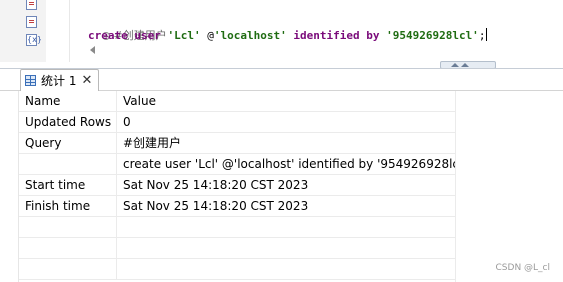 The height and width of the screenshot is (282, 563). I want to click on row-name-cell: Finish time, so click(68, 206).